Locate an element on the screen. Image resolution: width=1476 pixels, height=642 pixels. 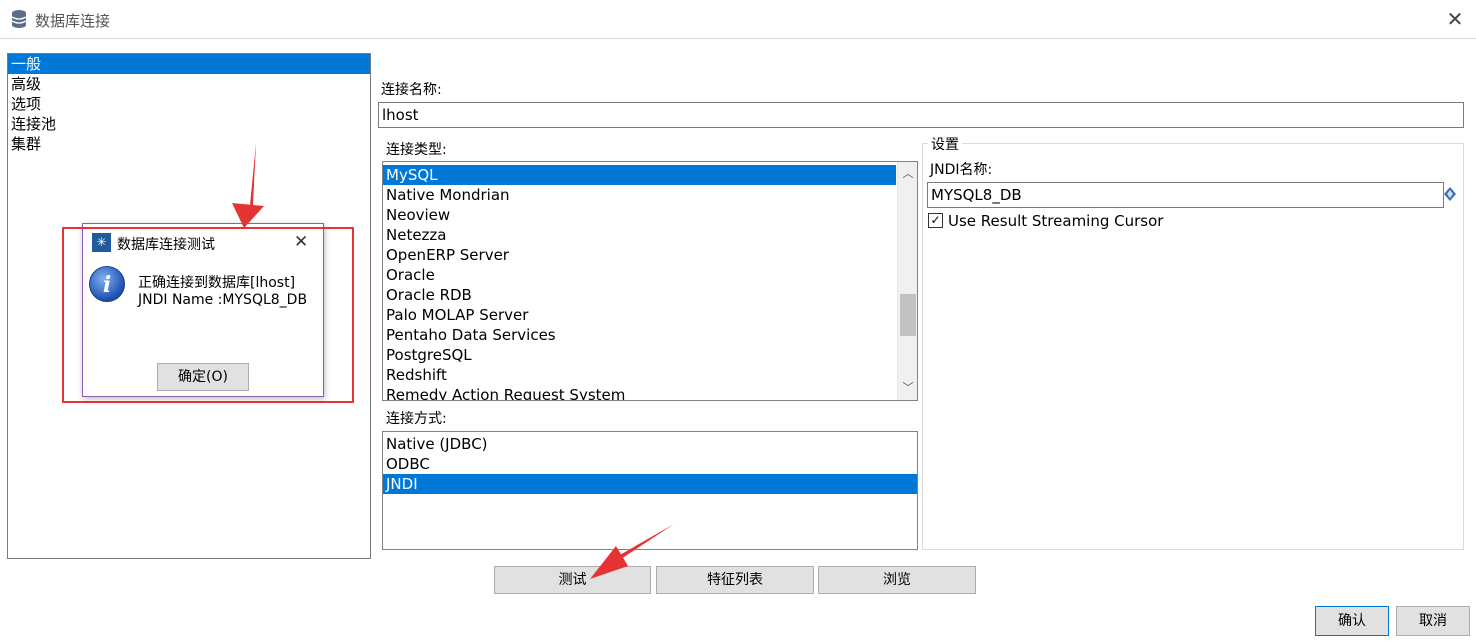
list-item-oracle: Oracle is located at coordinates (639, 275).